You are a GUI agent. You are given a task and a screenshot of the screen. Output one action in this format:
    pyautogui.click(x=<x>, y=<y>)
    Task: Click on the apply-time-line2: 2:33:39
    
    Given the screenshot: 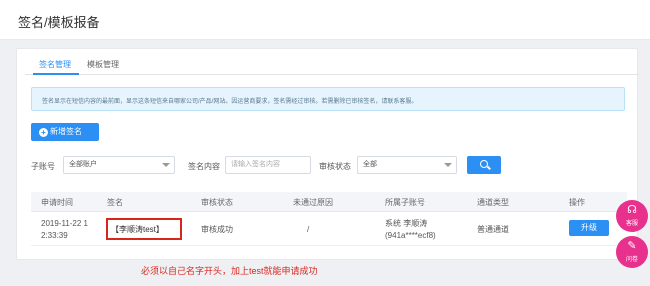 What is the action you would take?
    pyautogui.click(x=54, y=235)
    